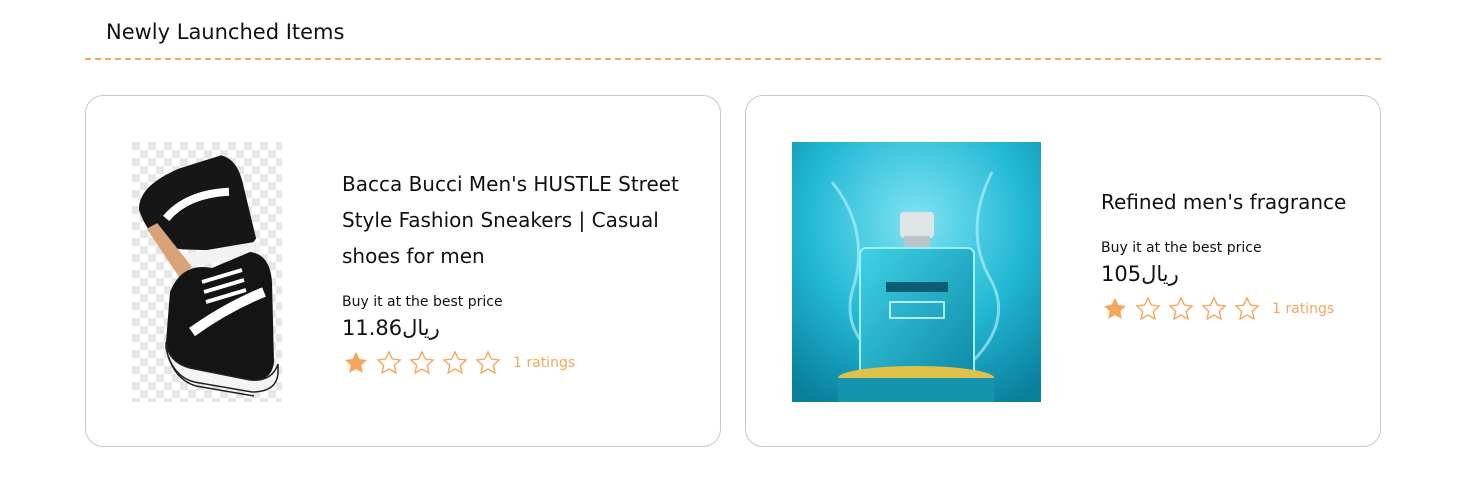 This screenshot has width=1473, height=490. Describe the element at coordinates (1226, 202) in the screenshot. I see `product-title: Refined men's fragrance` at that location.